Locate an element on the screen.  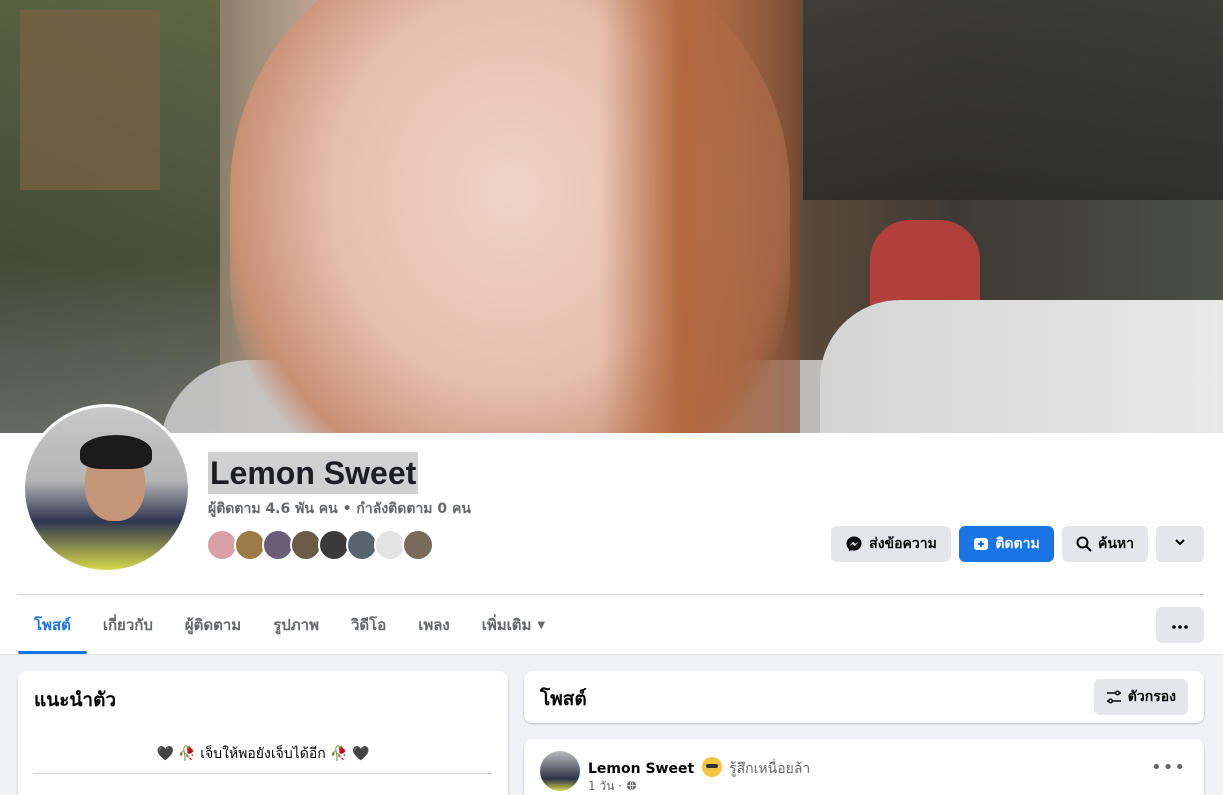
cover-arm is located at coordinates (1021, 366).